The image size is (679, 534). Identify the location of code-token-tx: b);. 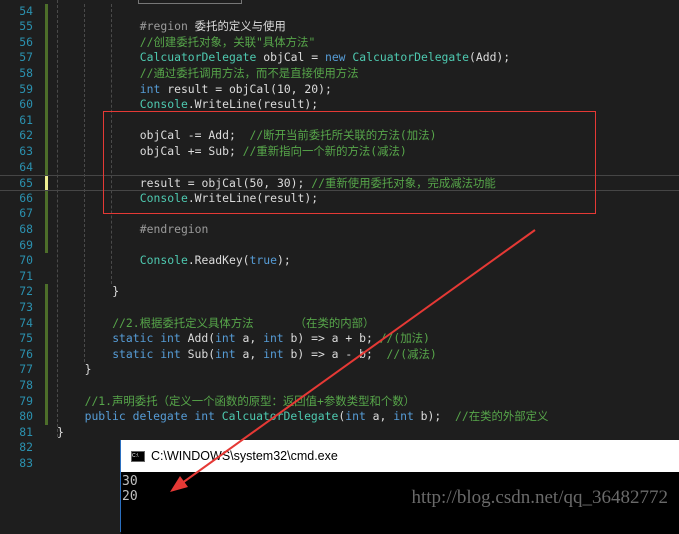
(434, 416).